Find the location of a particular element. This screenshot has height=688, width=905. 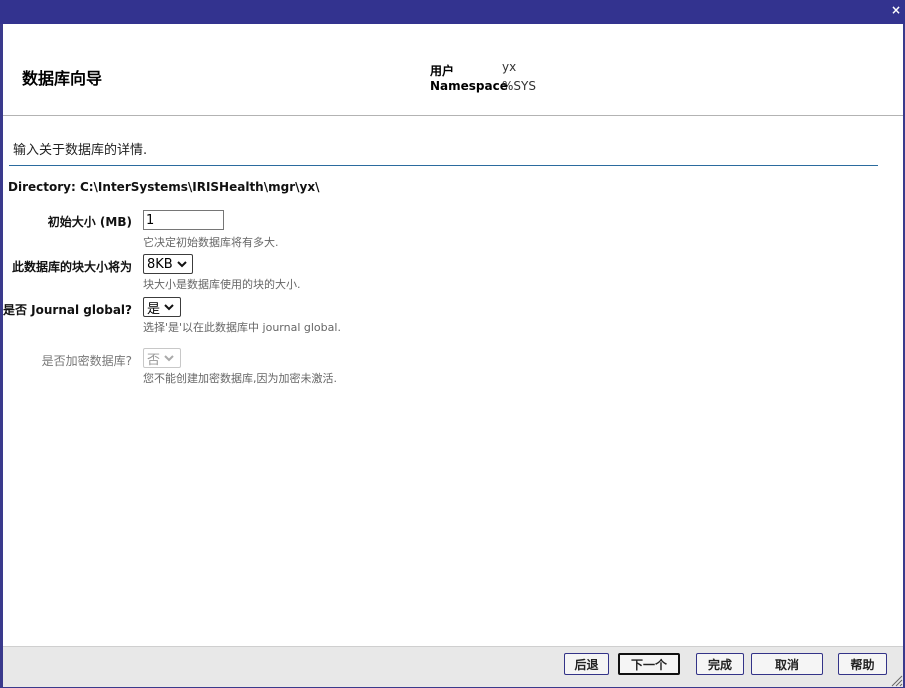

journal-value: 是 is located at coordinates (154, 309).